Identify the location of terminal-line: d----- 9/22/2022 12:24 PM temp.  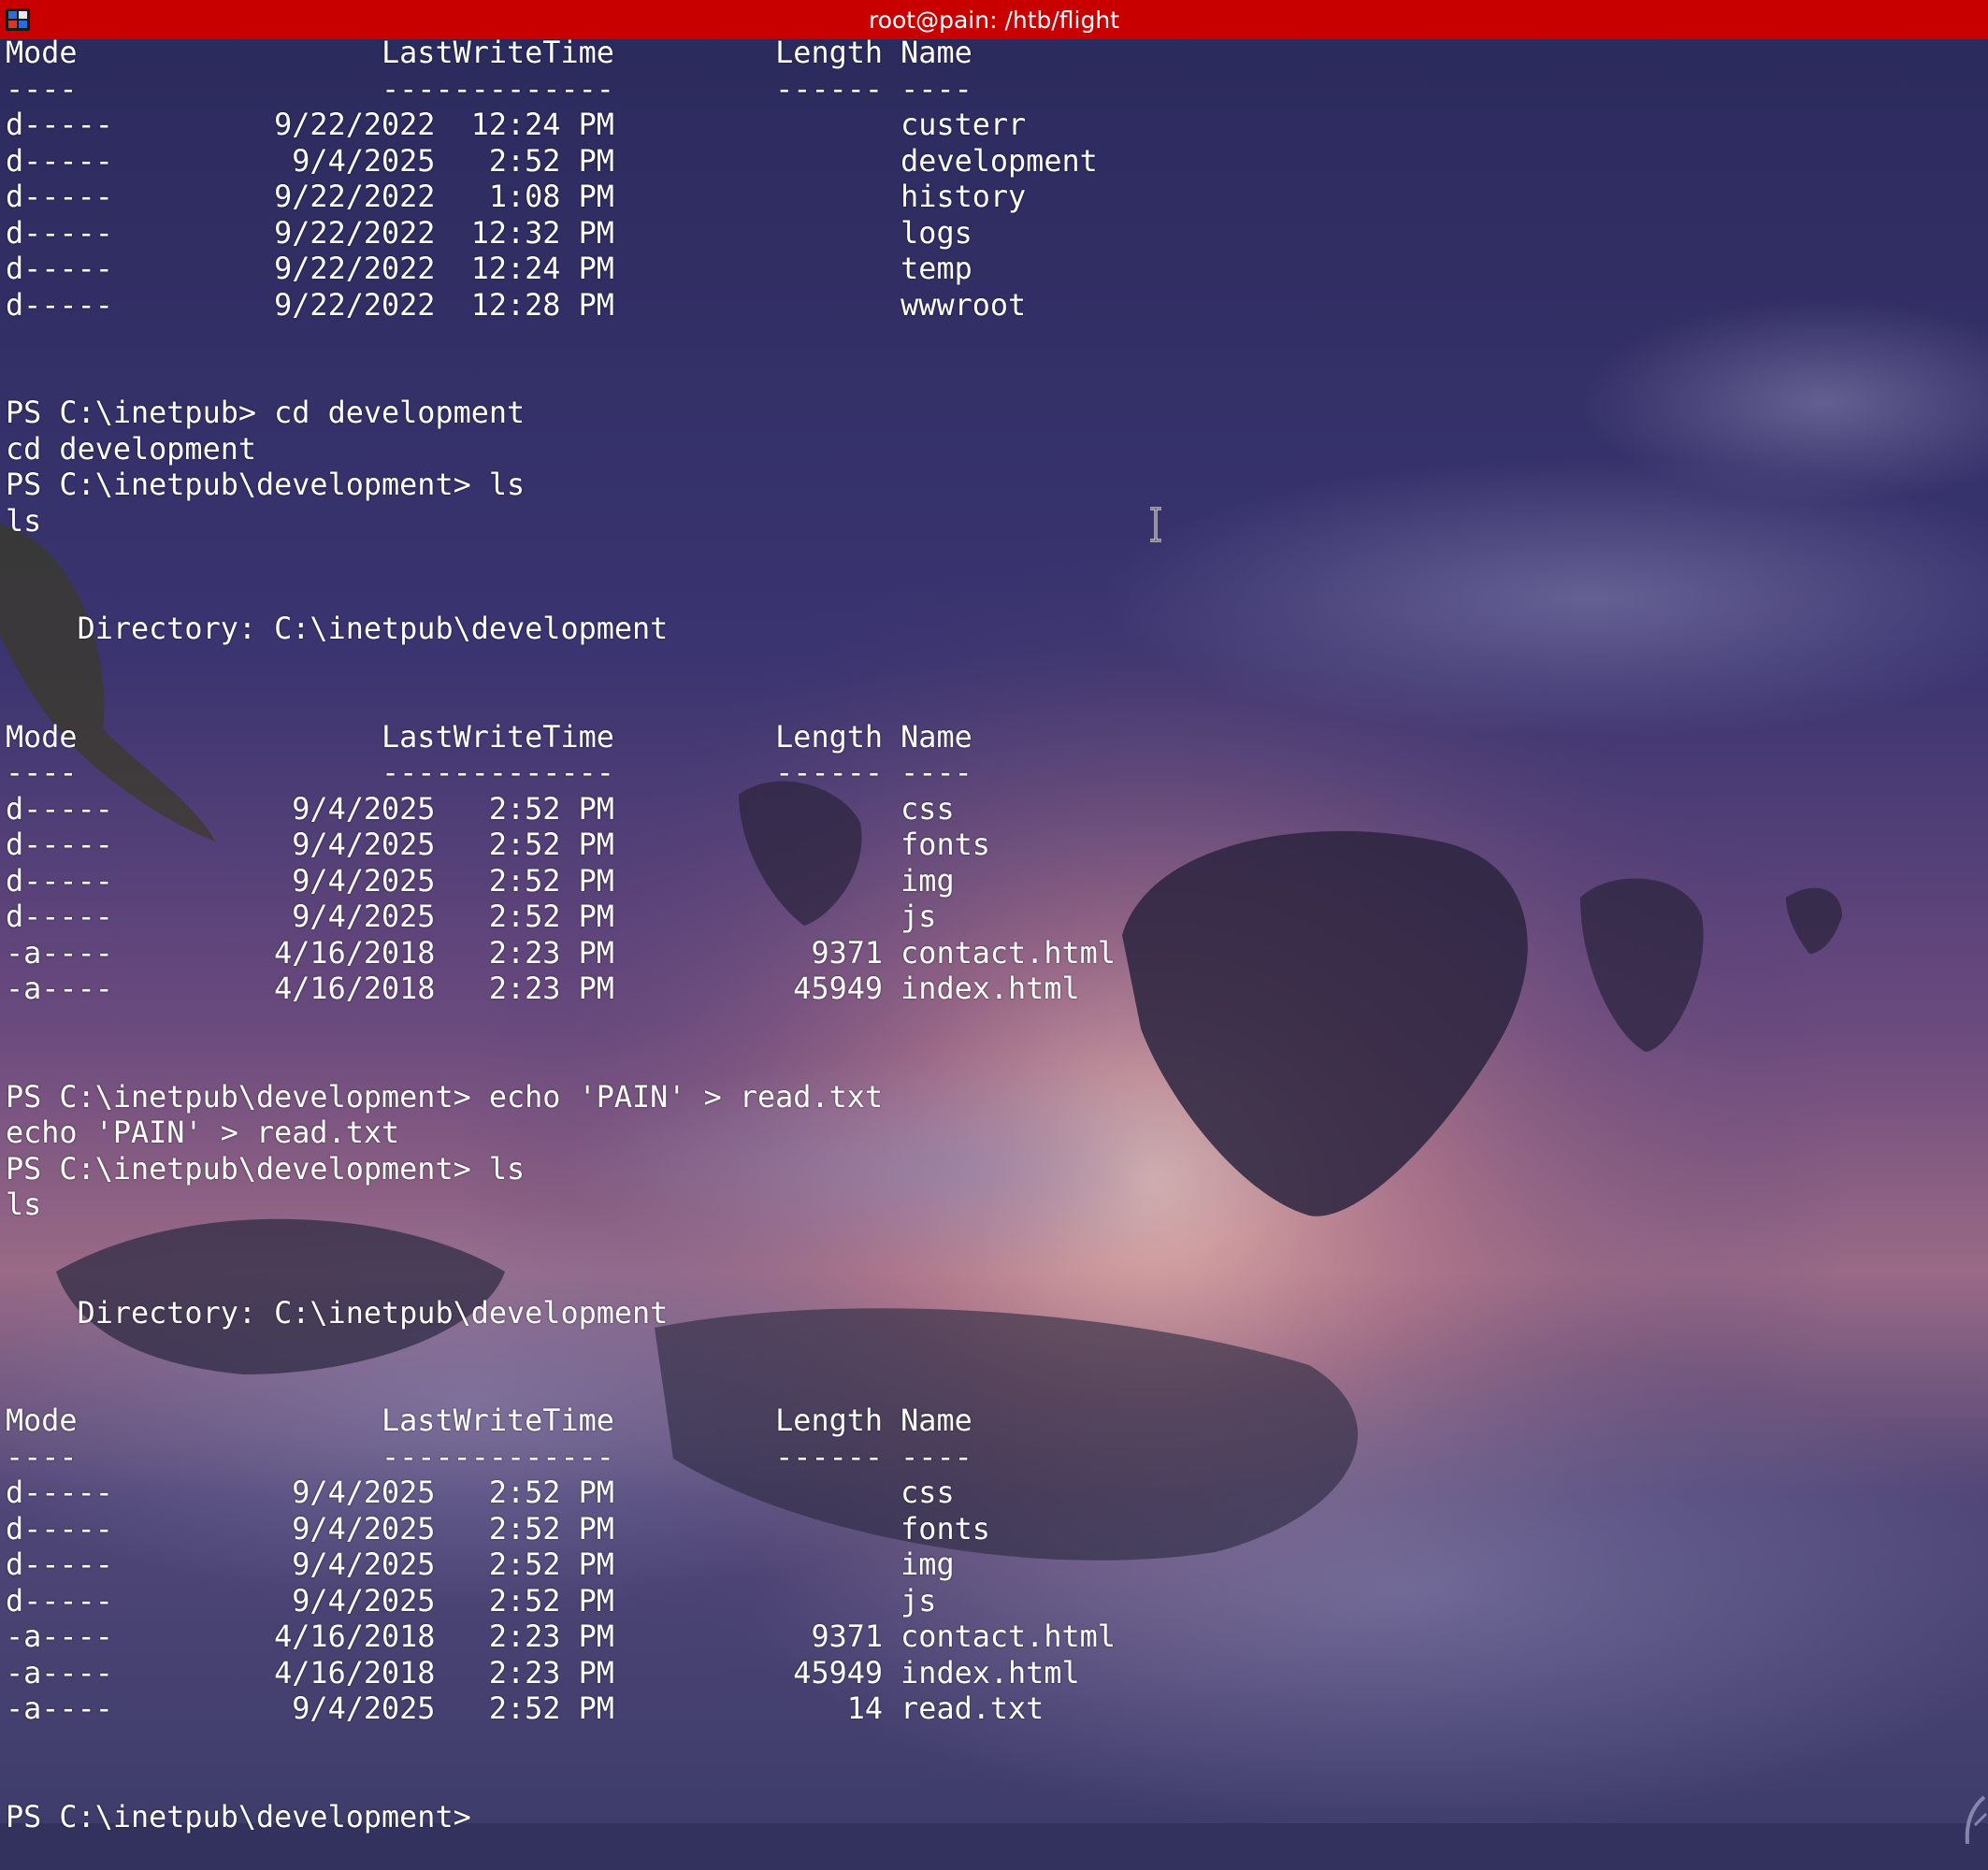
(489, 269).